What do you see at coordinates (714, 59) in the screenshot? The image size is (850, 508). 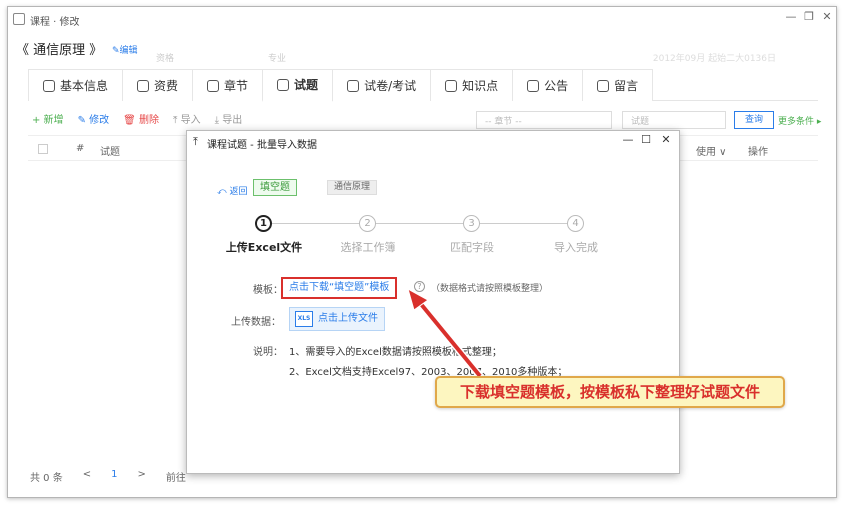 I see `ghost-label-3: 2012年09月 起始二大0136日` at bounding box center [714, 59].